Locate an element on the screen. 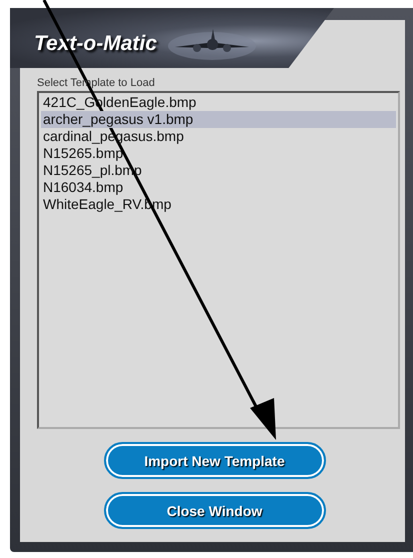 This screenshot has height=558, width=413. template-item: N16034.bmp is located at coordinates (218, 187).